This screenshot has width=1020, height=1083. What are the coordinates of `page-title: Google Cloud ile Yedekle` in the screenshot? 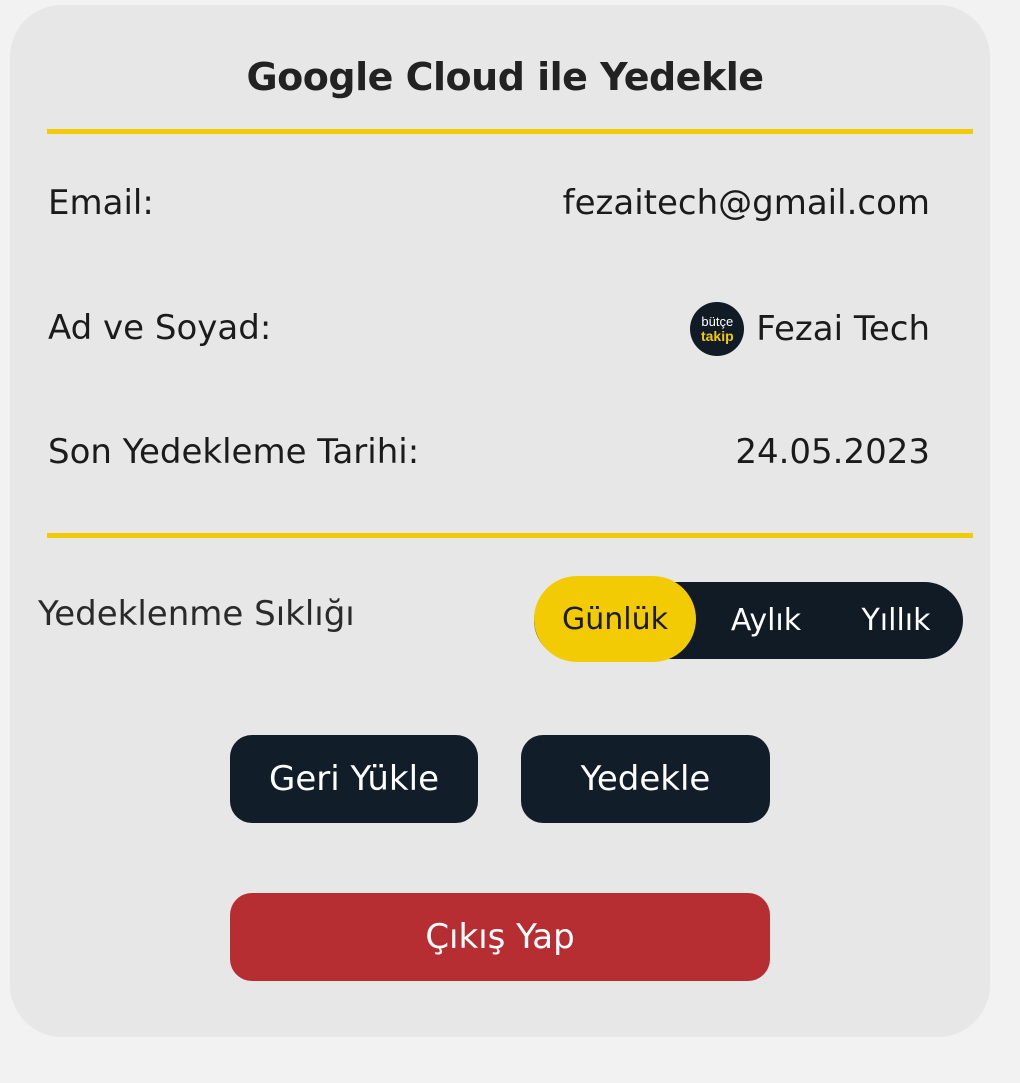 It's located at (505, 77).